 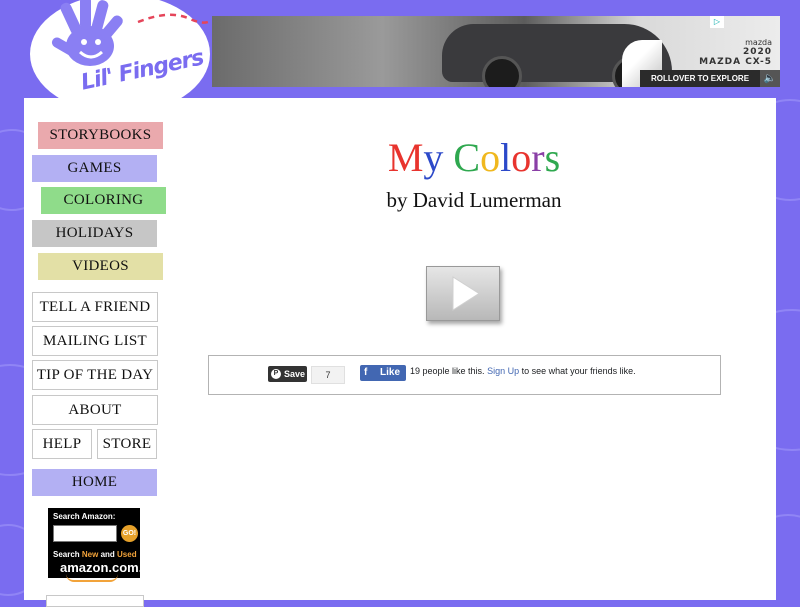 What do you see at coordinates (84, 516) in the screenshot?
I see `amazon-search-label: Search Amazon:` at bounding box center [84, 516].